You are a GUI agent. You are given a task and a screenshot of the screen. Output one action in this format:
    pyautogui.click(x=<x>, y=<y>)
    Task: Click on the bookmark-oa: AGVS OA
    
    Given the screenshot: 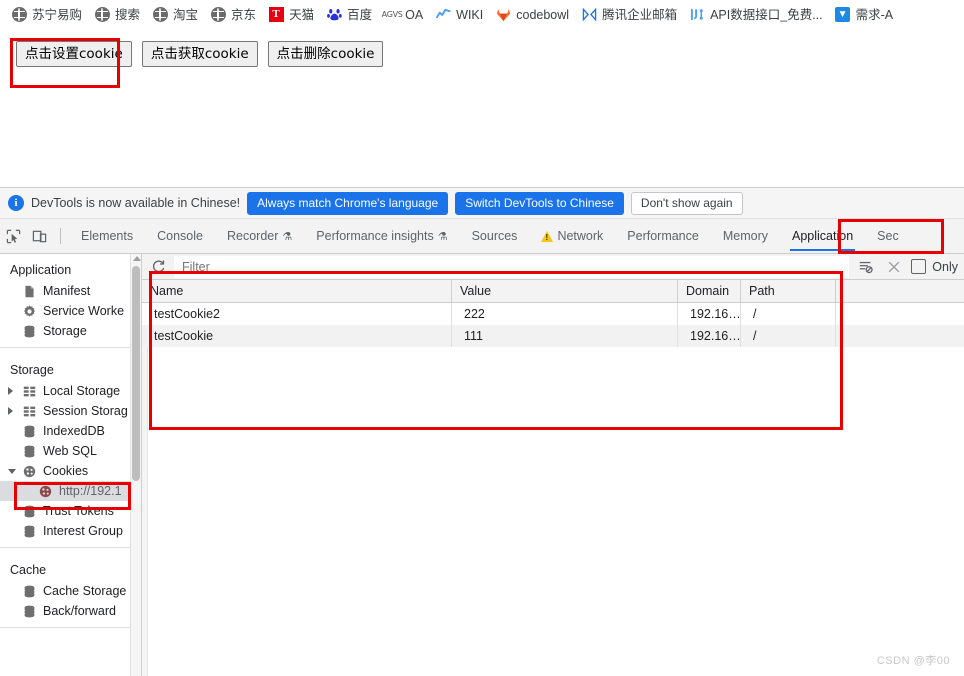 What is the action you would take?
    pyautogui.click(x=403, y=15)
    